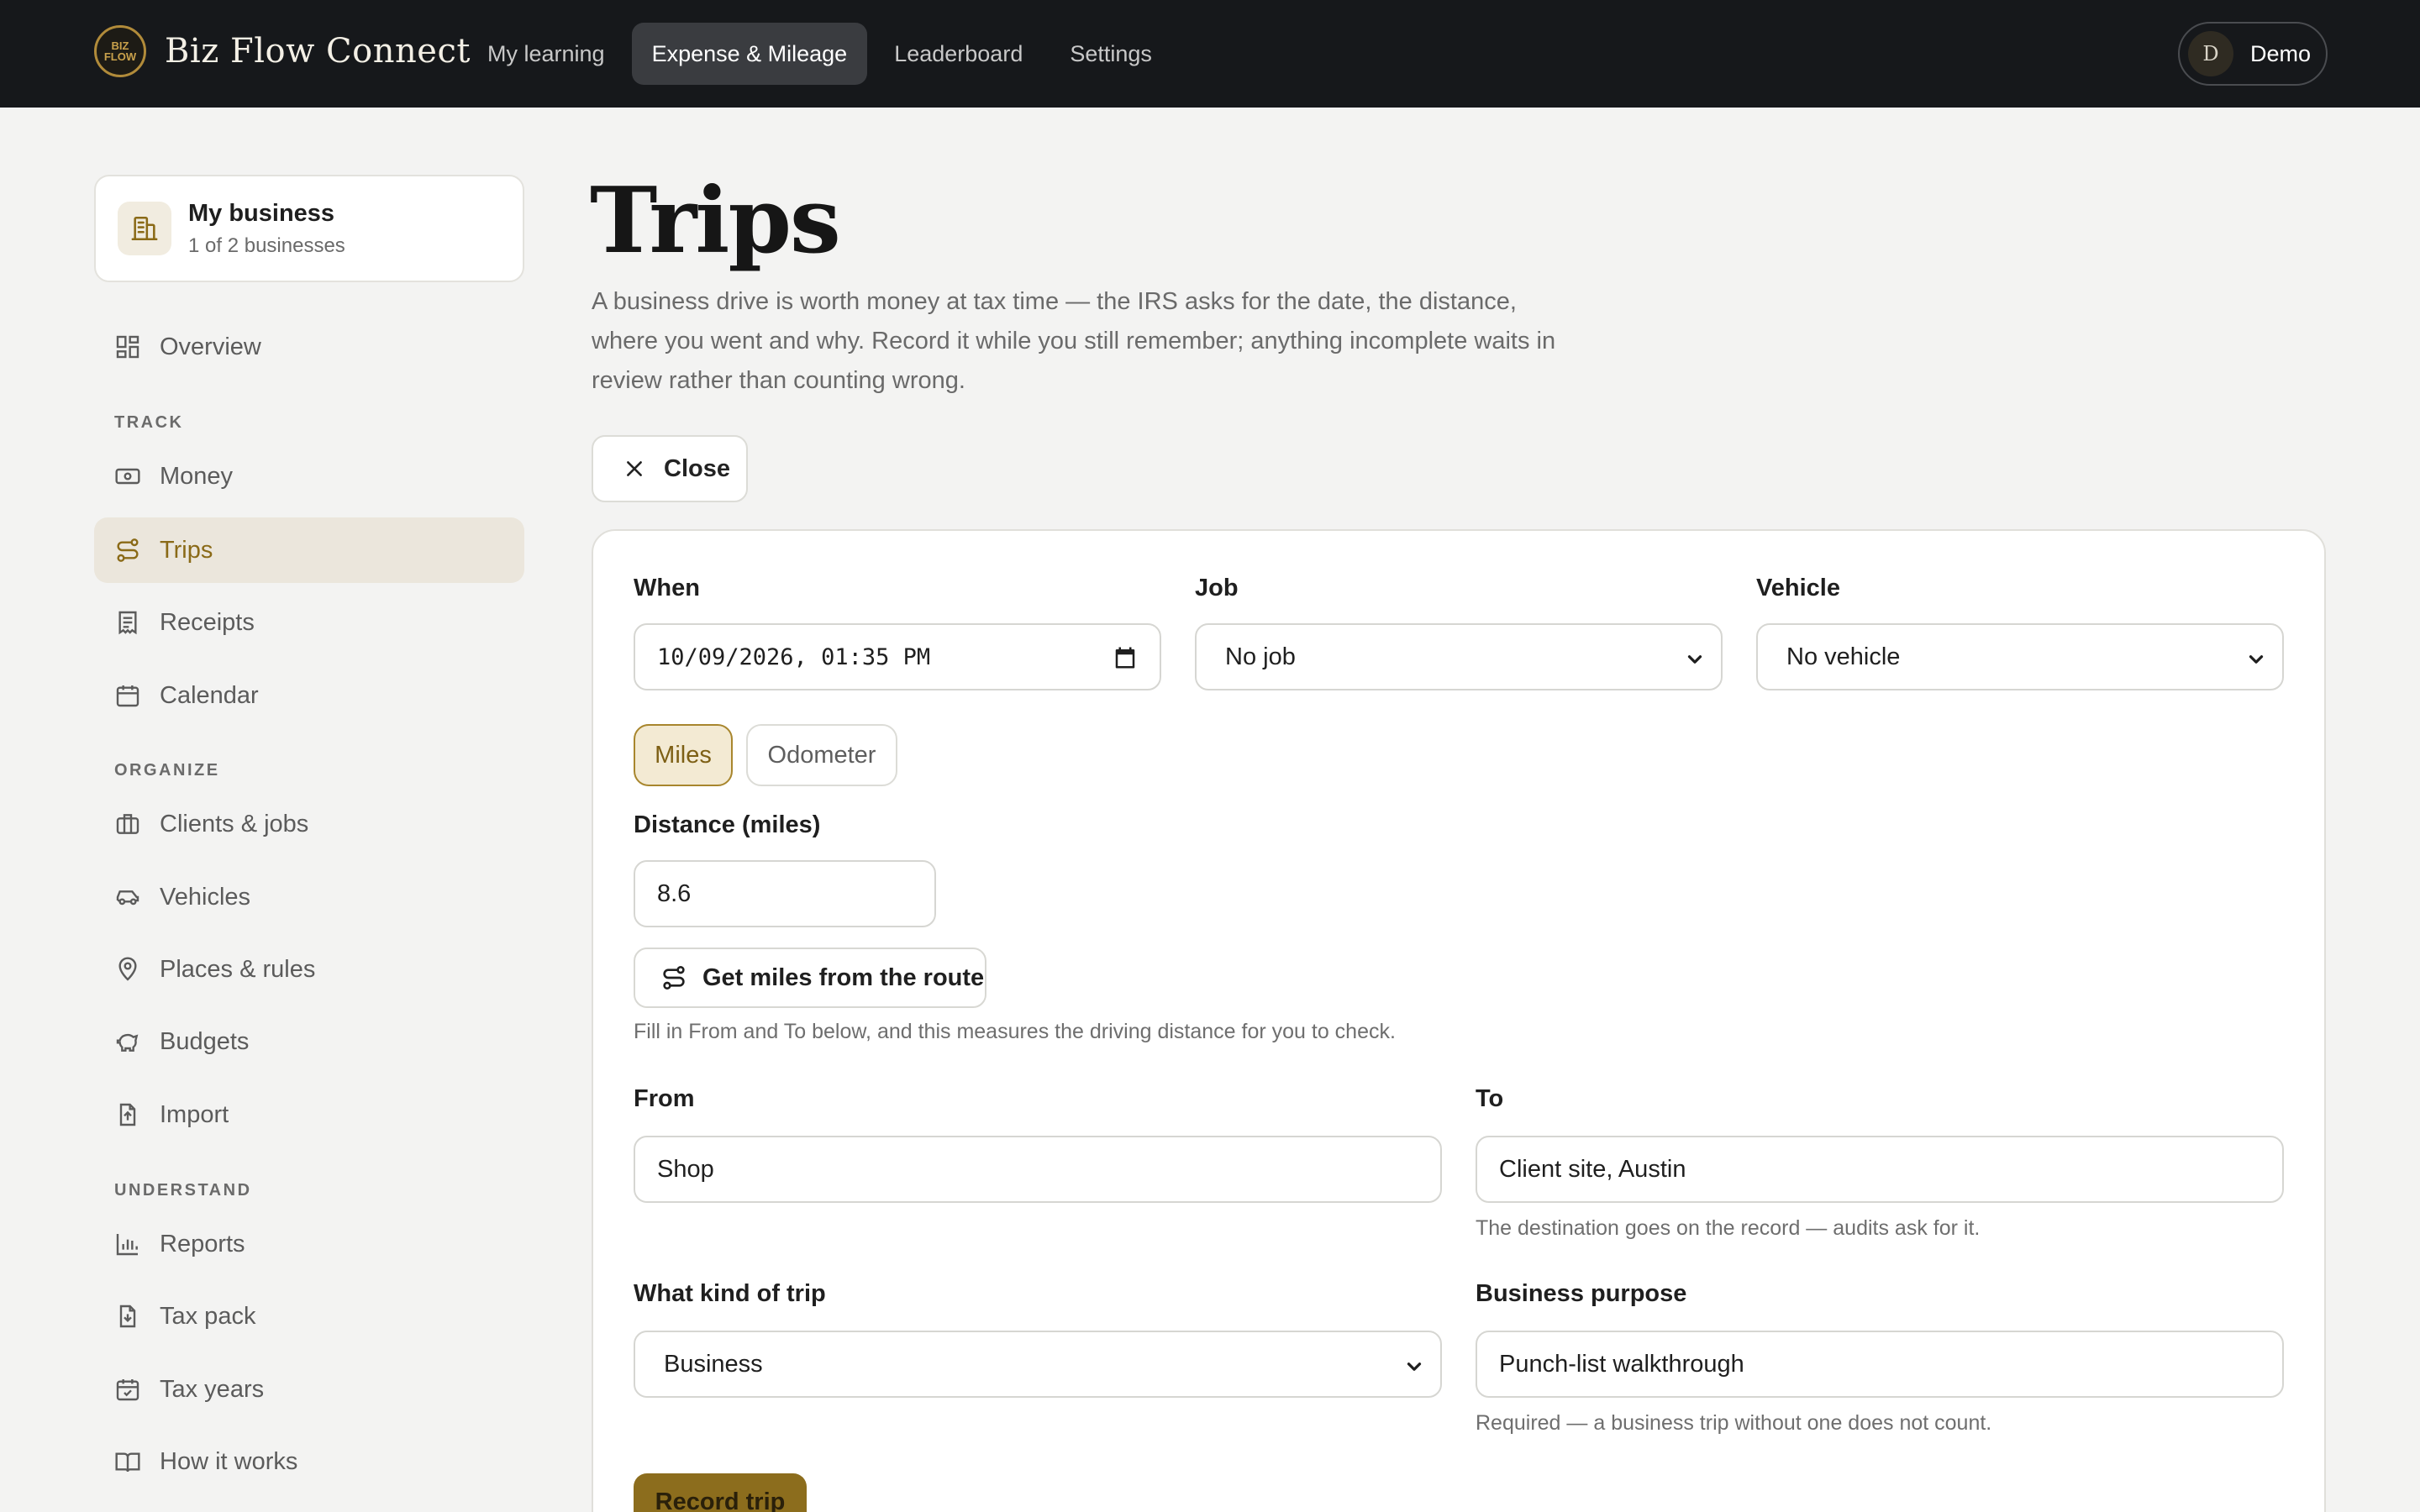 This screenshot has width=2420, height=1512. I want to click on nav-leaderboard: Leaderboard, so click(959, 54).